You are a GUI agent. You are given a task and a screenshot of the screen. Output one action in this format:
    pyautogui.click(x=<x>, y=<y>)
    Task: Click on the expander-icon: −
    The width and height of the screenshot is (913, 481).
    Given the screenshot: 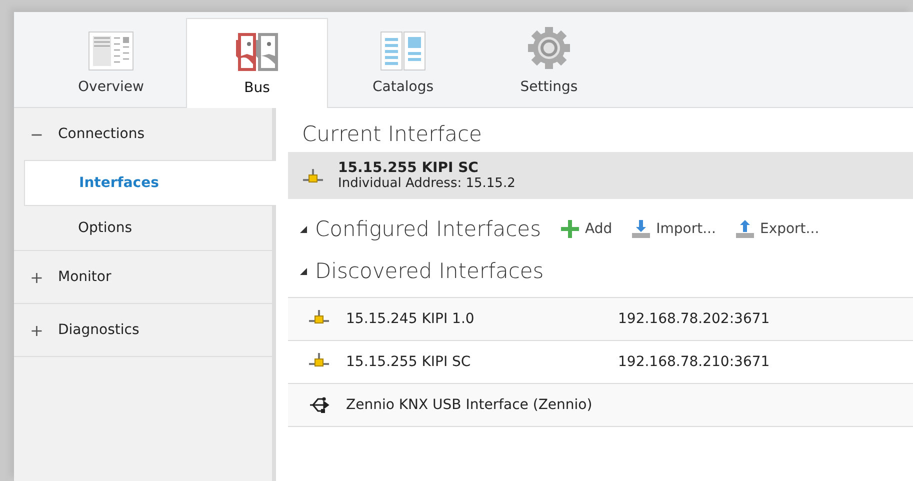 What is the action you would take?
    pyautogui.click(x=37, y=134)
    